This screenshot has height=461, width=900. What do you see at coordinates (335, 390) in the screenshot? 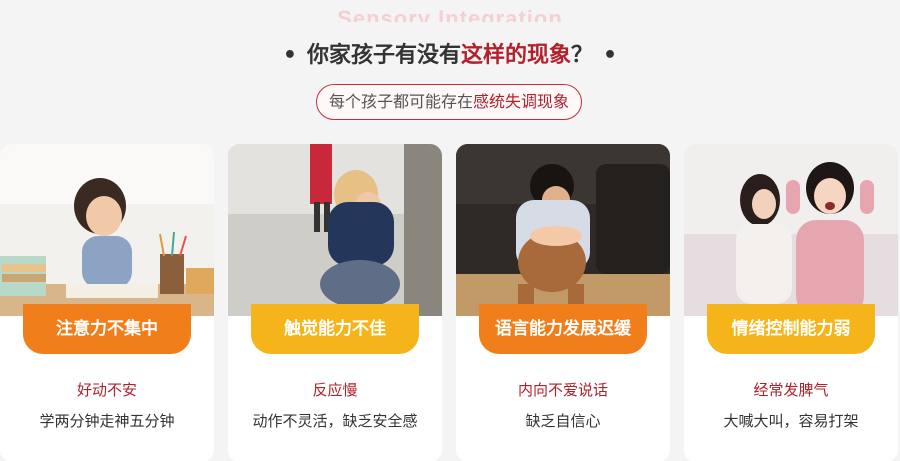
I see `card-symptom: 反应慢` at bounding box center [335, 390].